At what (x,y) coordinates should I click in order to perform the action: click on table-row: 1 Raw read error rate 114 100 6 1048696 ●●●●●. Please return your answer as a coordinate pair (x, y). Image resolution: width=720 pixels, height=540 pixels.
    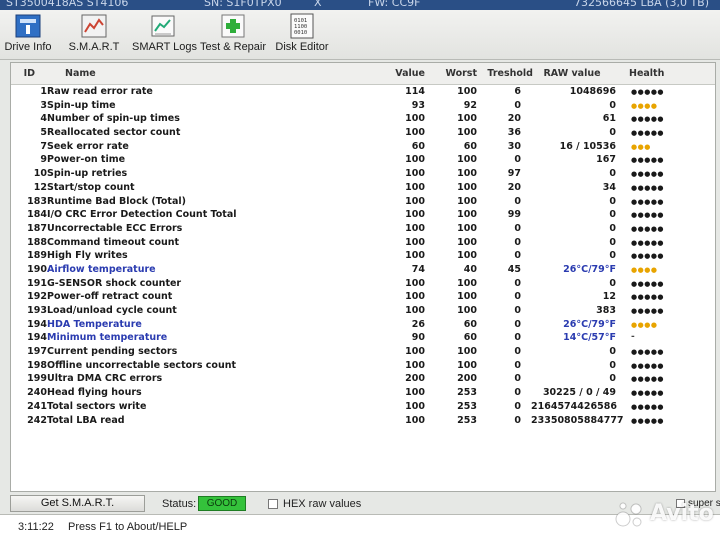
    Looking at the image, I should click on (363, 92).